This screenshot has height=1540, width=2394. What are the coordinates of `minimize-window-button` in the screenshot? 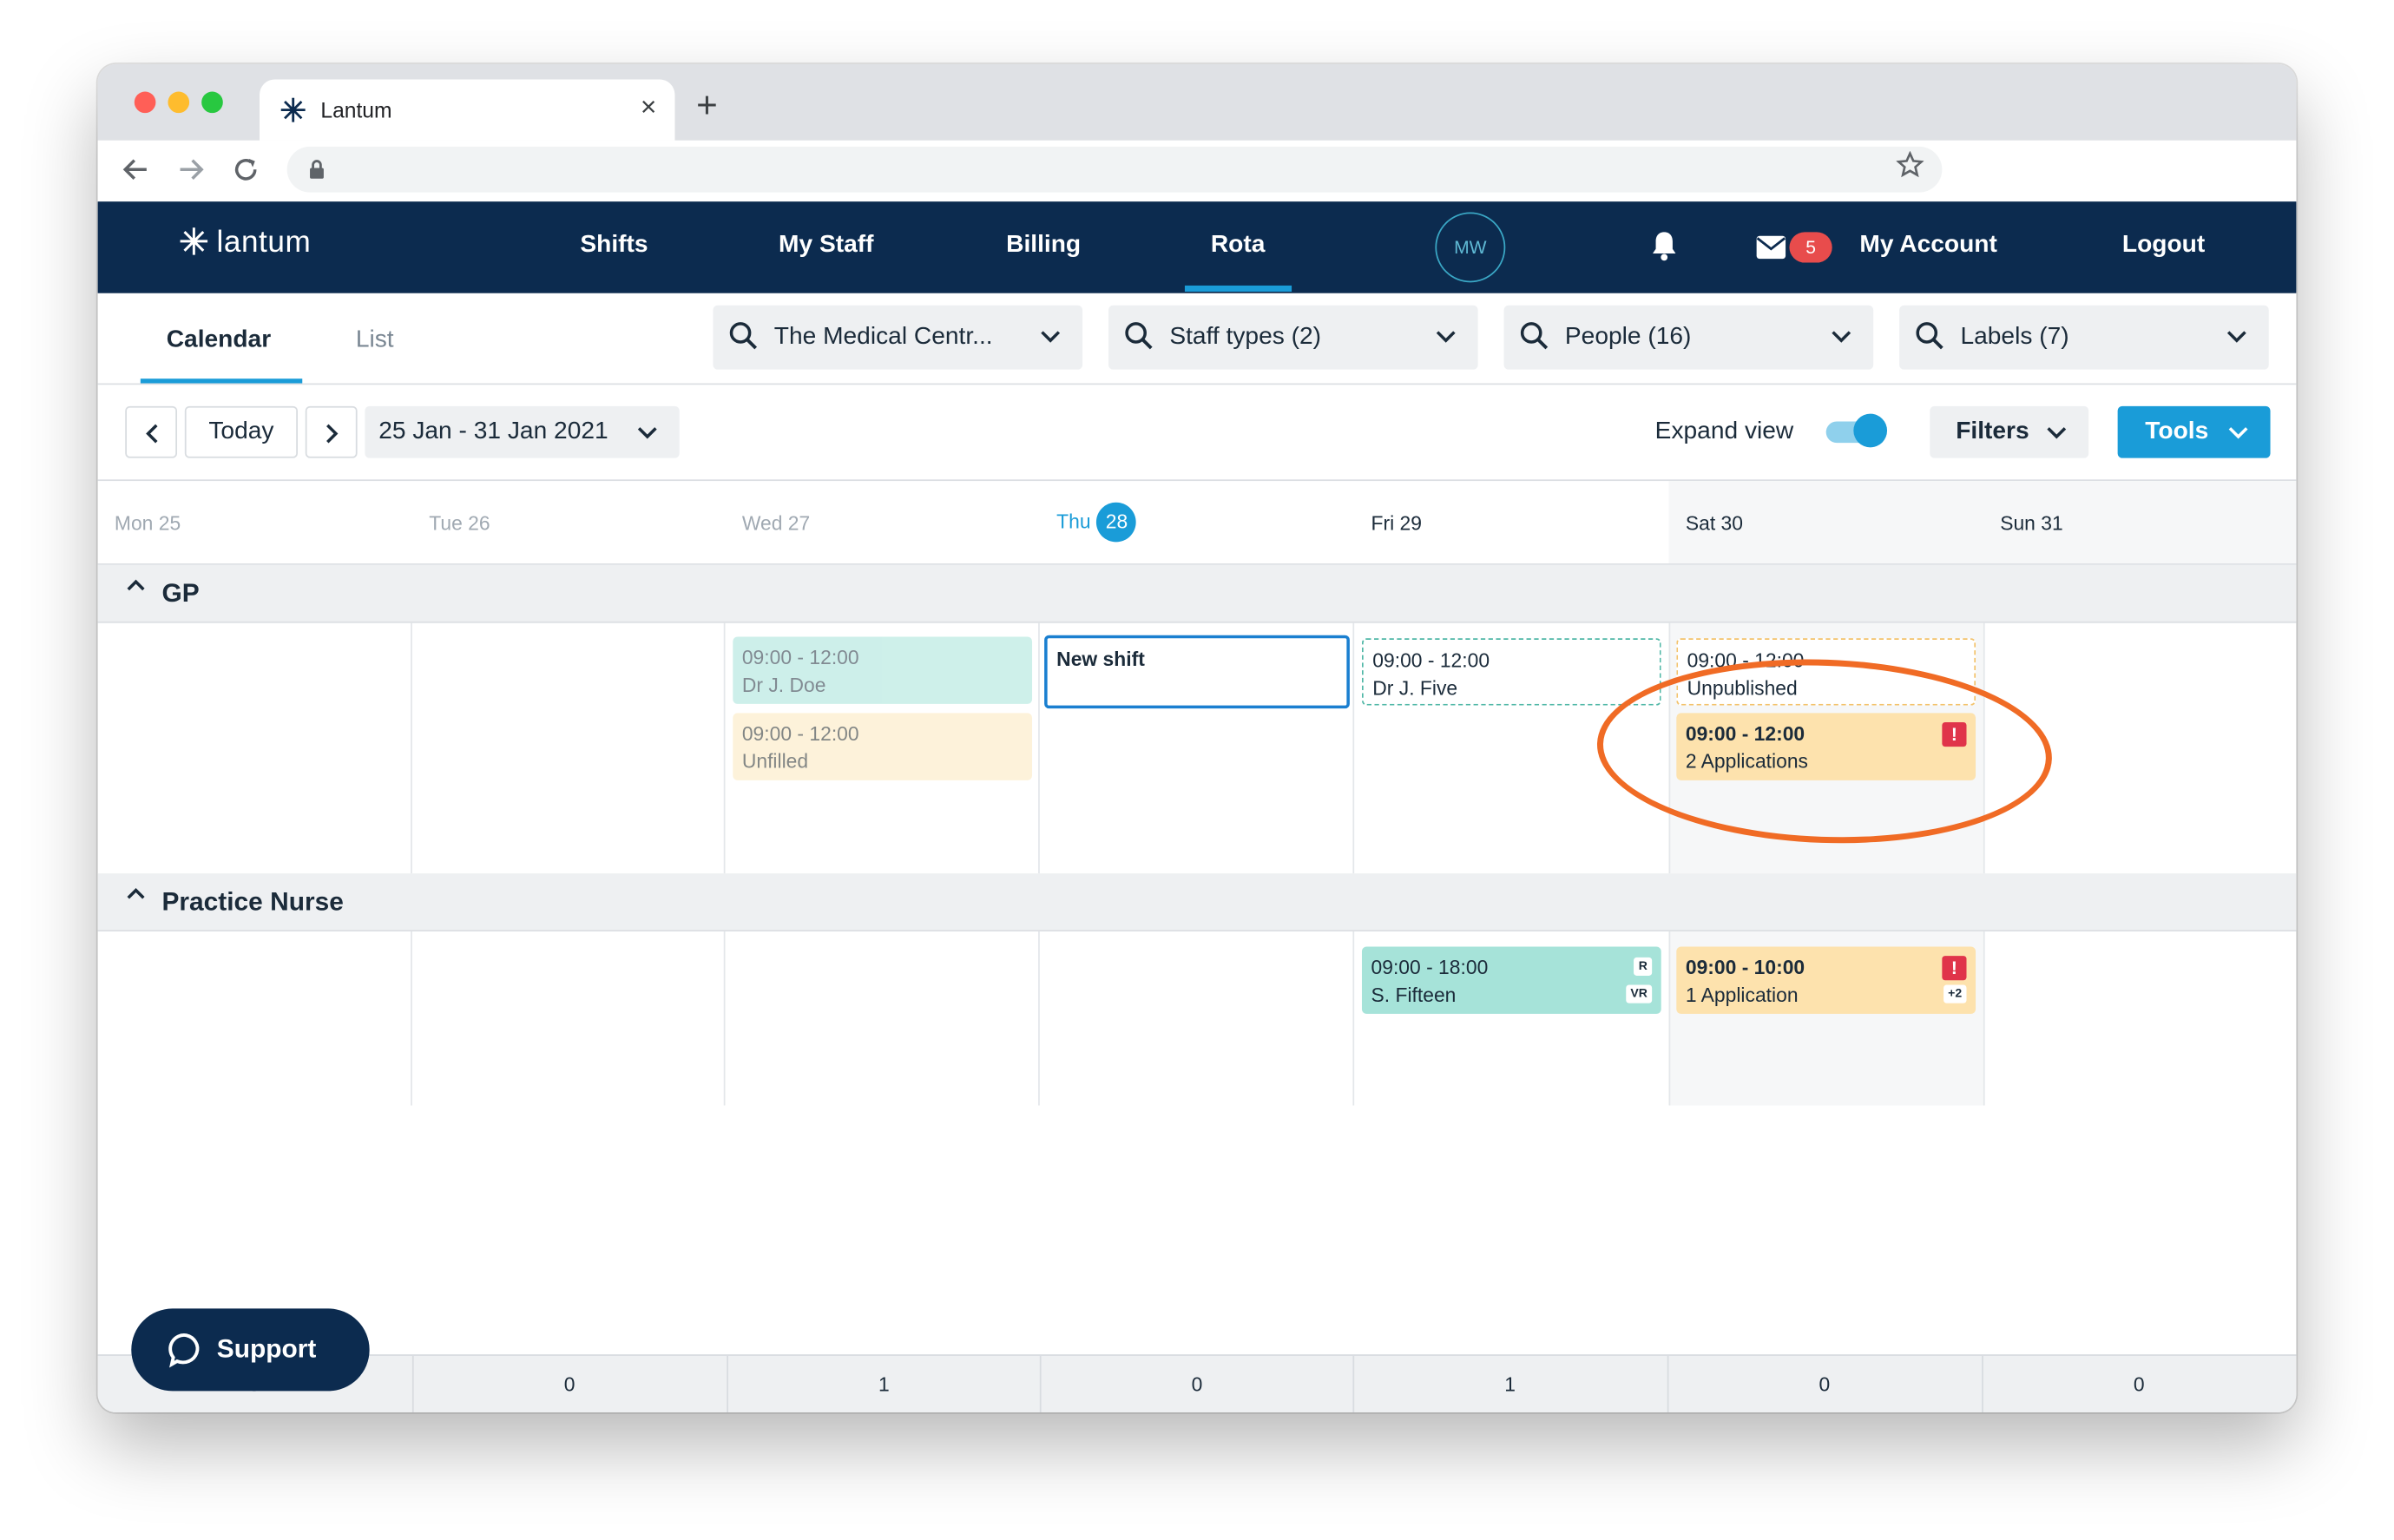 It's located at (179, 103).